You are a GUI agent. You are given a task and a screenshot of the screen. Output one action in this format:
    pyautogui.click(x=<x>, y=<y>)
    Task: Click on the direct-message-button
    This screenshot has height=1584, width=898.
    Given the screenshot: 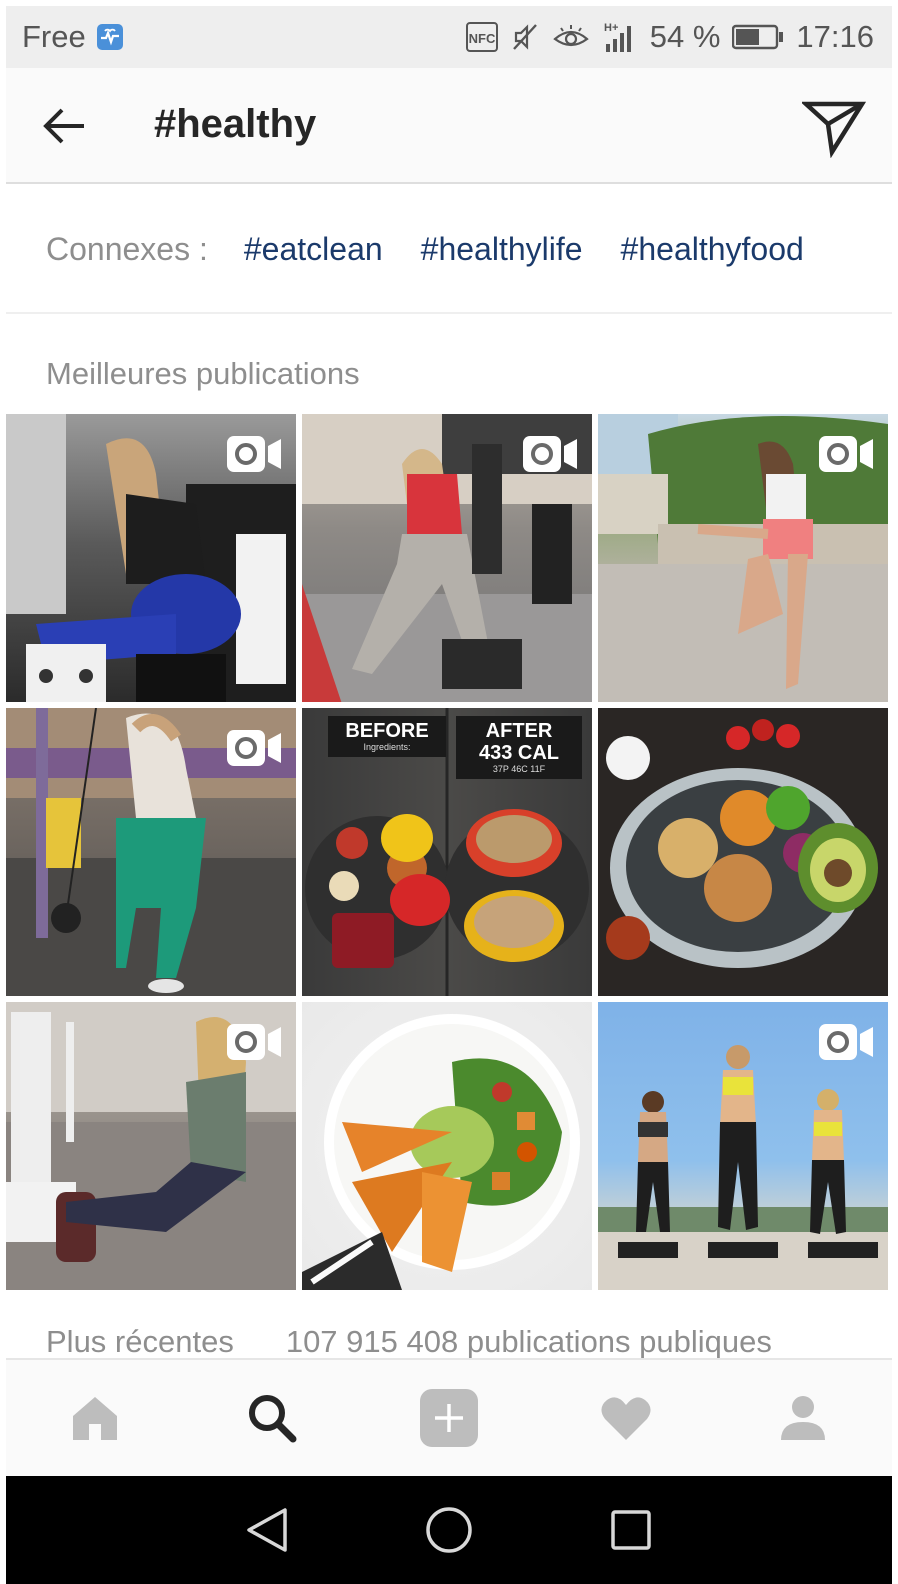 What is the action you would take?
    pyautogui.click(x=833, y=126)
    